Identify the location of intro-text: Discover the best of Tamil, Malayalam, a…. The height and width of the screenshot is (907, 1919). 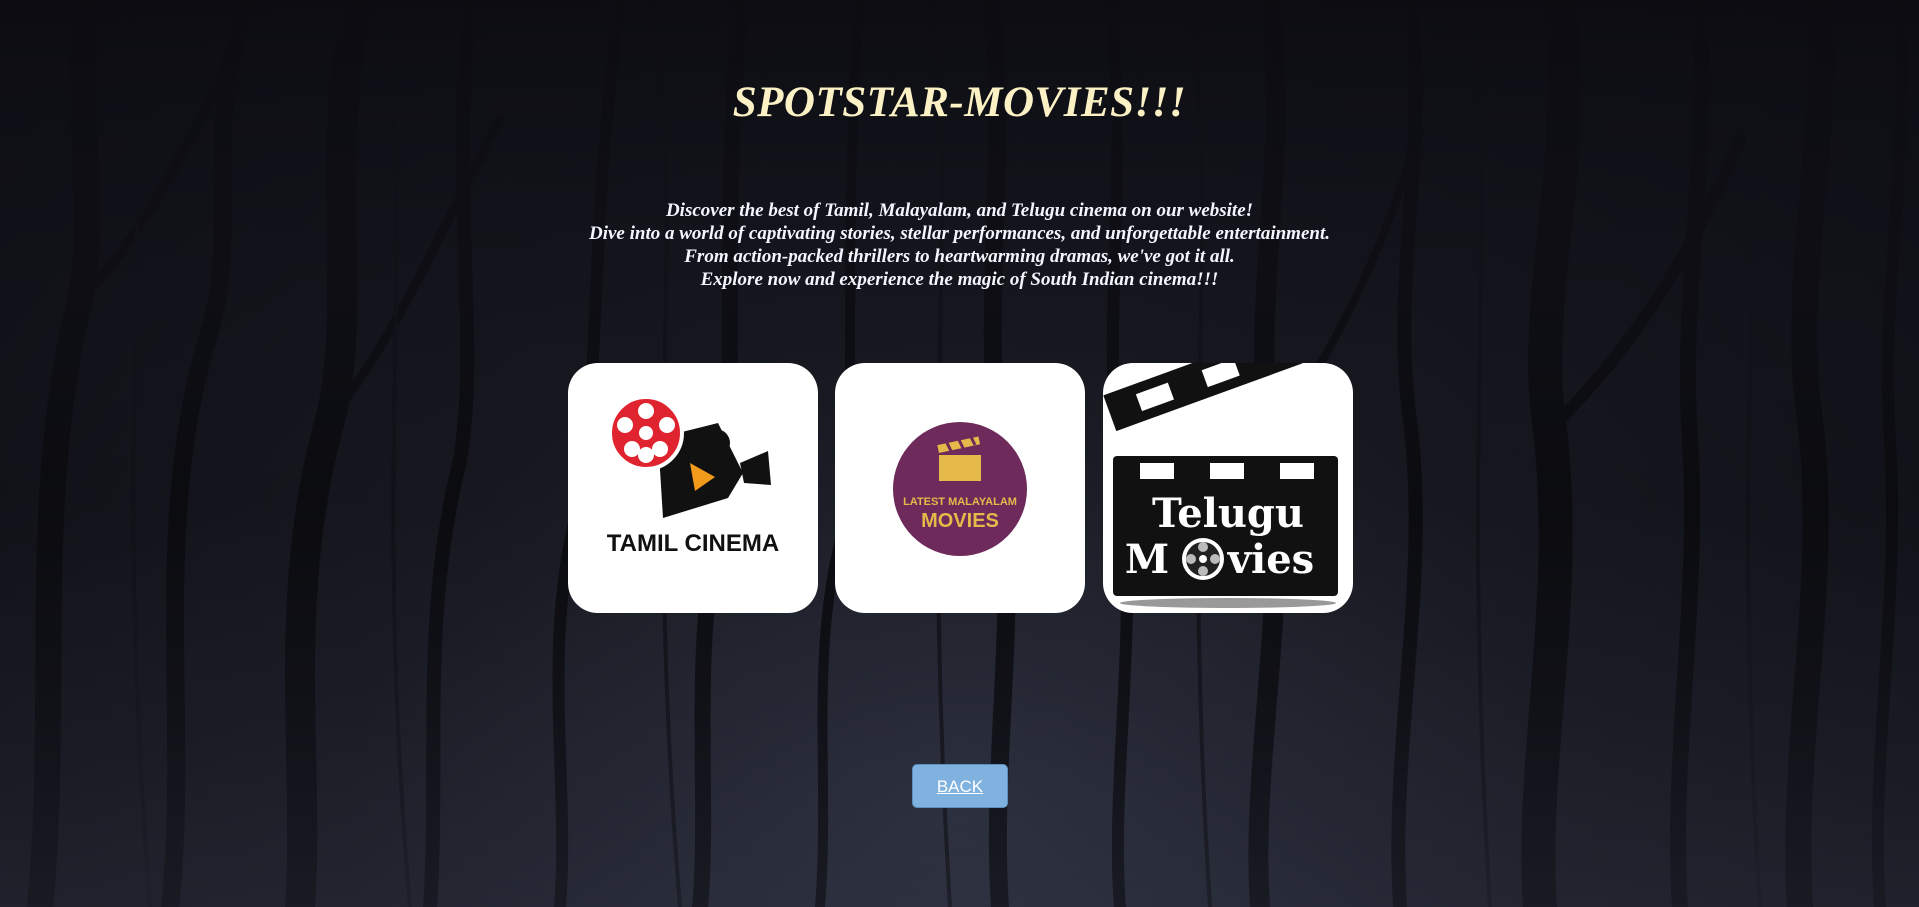
(959, 245).